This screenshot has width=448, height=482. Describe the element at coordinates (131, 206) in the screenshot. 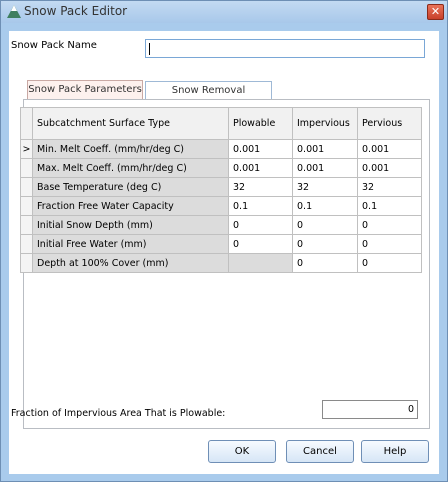

I see `row-label: Fraction Free Water Capacity` at that location.